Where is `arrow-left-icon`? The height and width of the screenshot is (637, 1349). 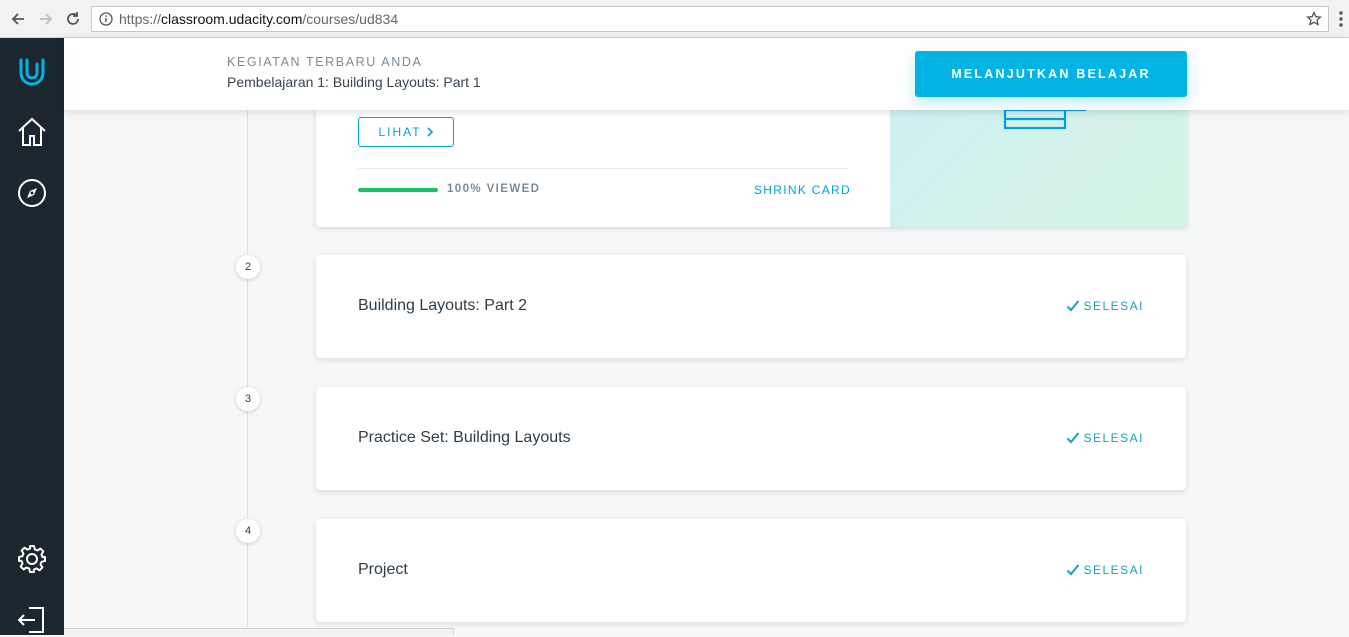 arrow-left-icon is located at coordinates (17, 19).